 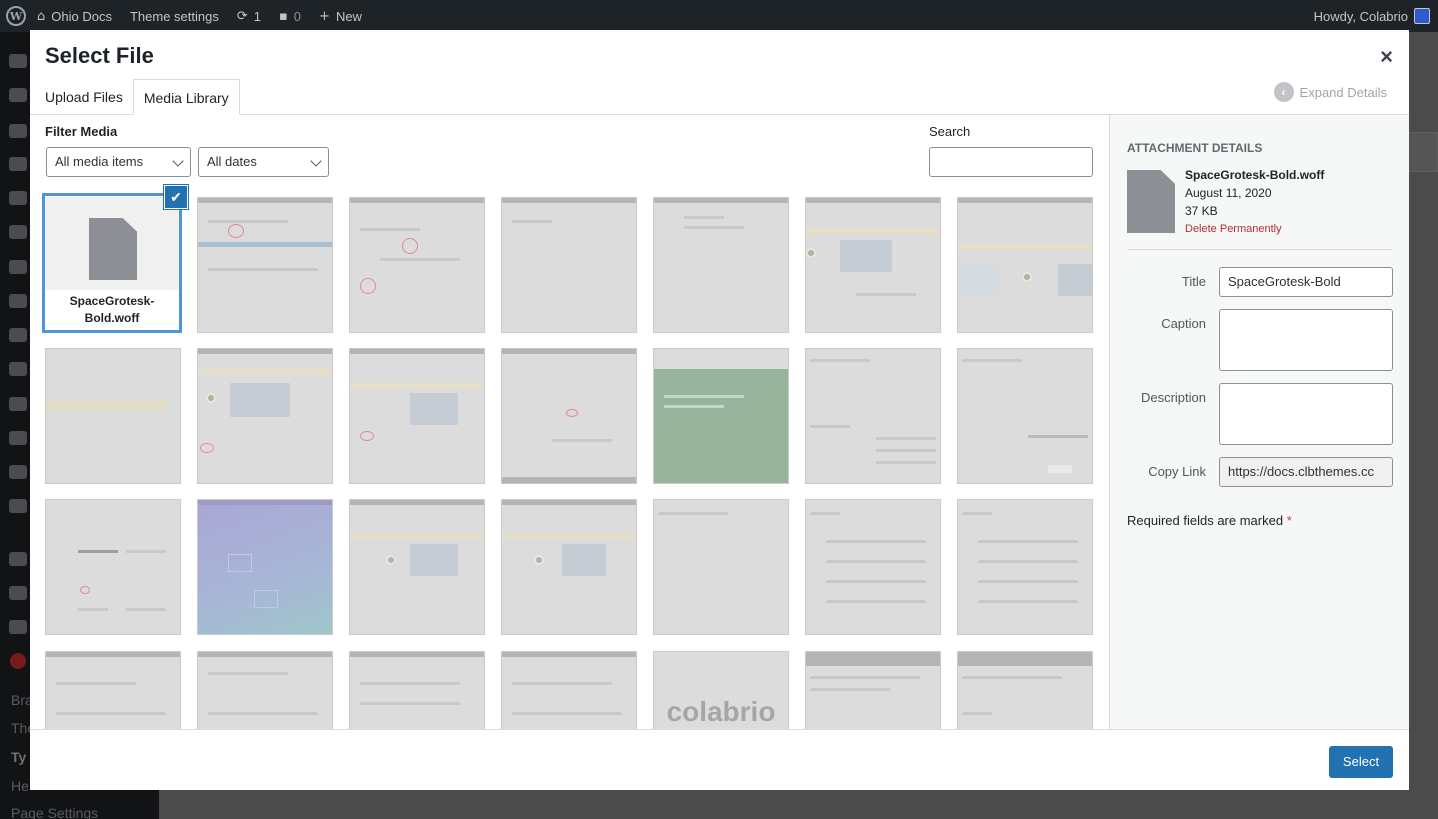 What do you see at coordinates (1183, 323) in the screenshot?
I see `caption-label: Caption` at bounding box center [1183, 323].